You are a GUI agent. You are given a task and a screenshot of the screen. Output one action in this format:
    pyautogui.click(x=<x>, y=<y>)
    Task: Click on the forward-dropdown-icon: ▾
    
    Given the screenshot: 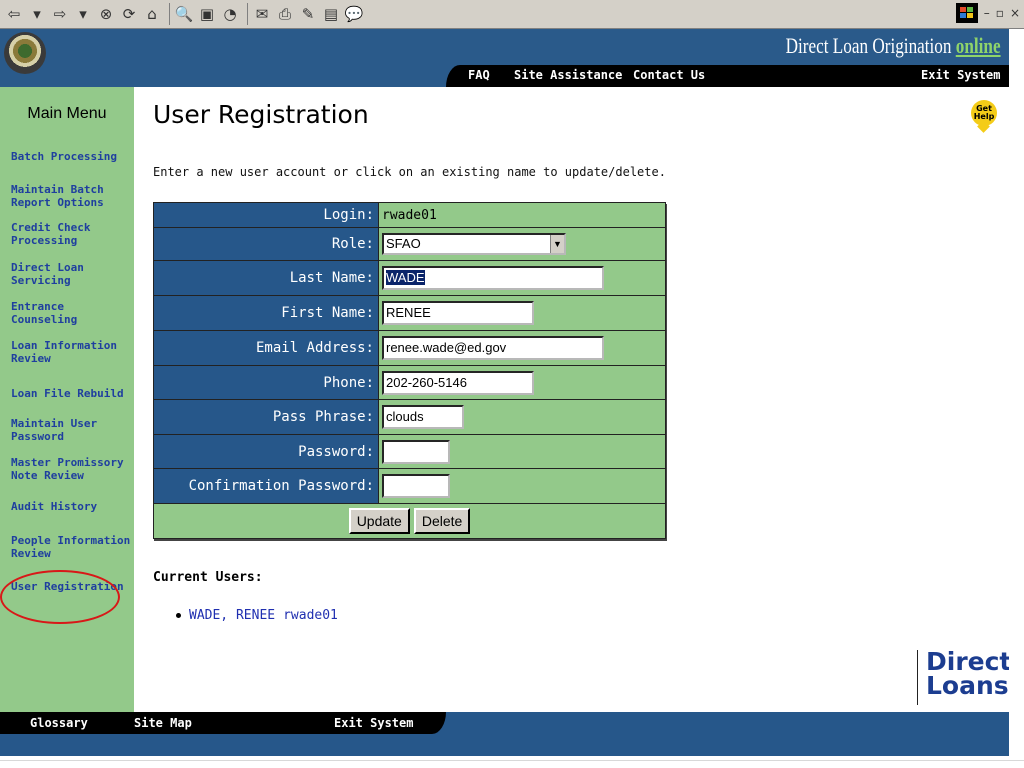 What is the action you would take?
    pyautogui.click(x=83, y=14)
    